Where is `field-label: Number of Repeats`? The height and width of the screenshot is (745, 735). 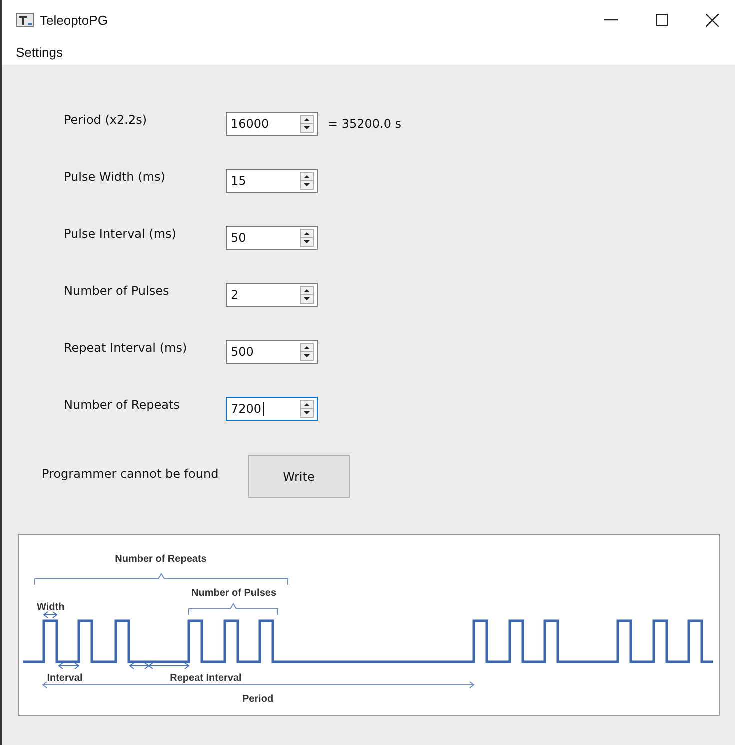 field-label: Number of Repeats is located at coordinates (122, 405).